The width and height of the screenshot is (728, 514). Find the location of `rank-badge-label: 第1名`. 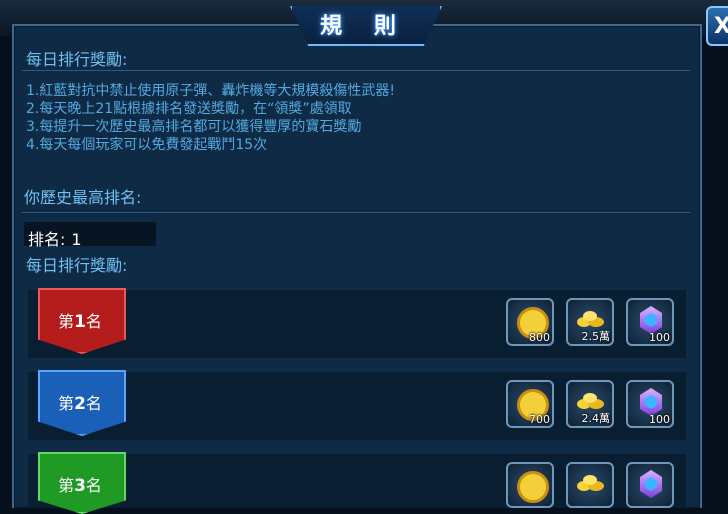

rank-badge-label: 第1名 is located at coordinates (80, 322).